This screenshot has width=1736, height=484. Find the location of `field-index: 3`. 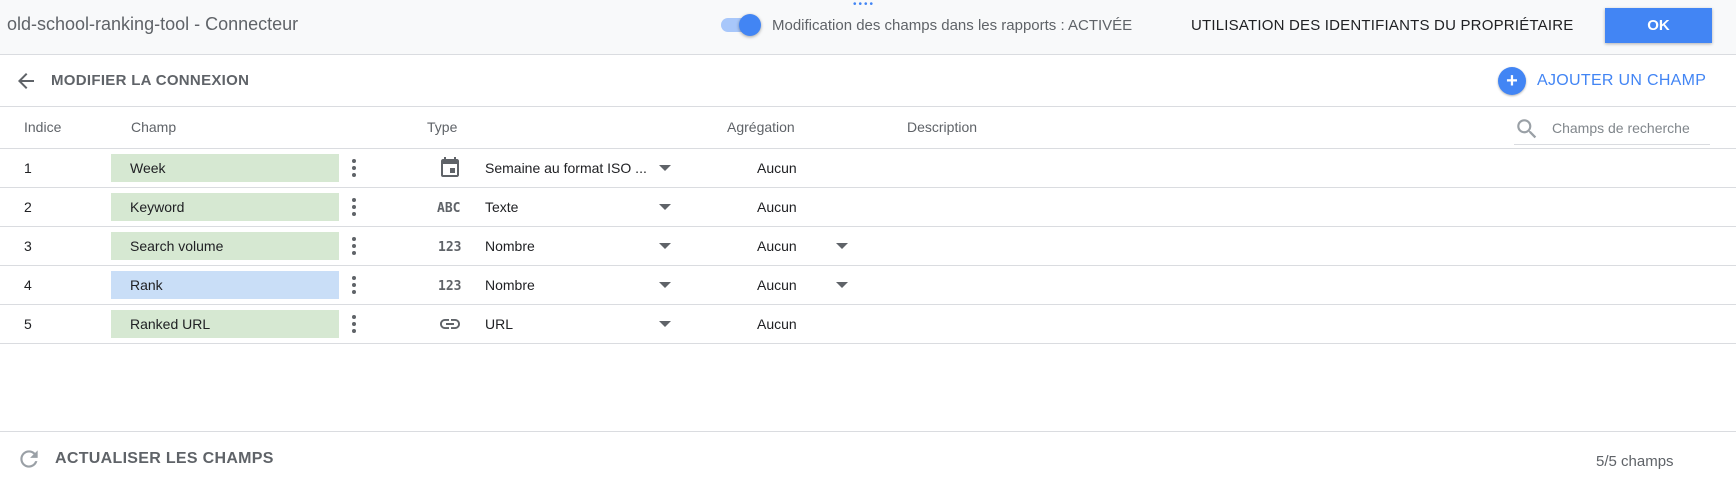

field-index: 3 is located at coordinates (28, 246).